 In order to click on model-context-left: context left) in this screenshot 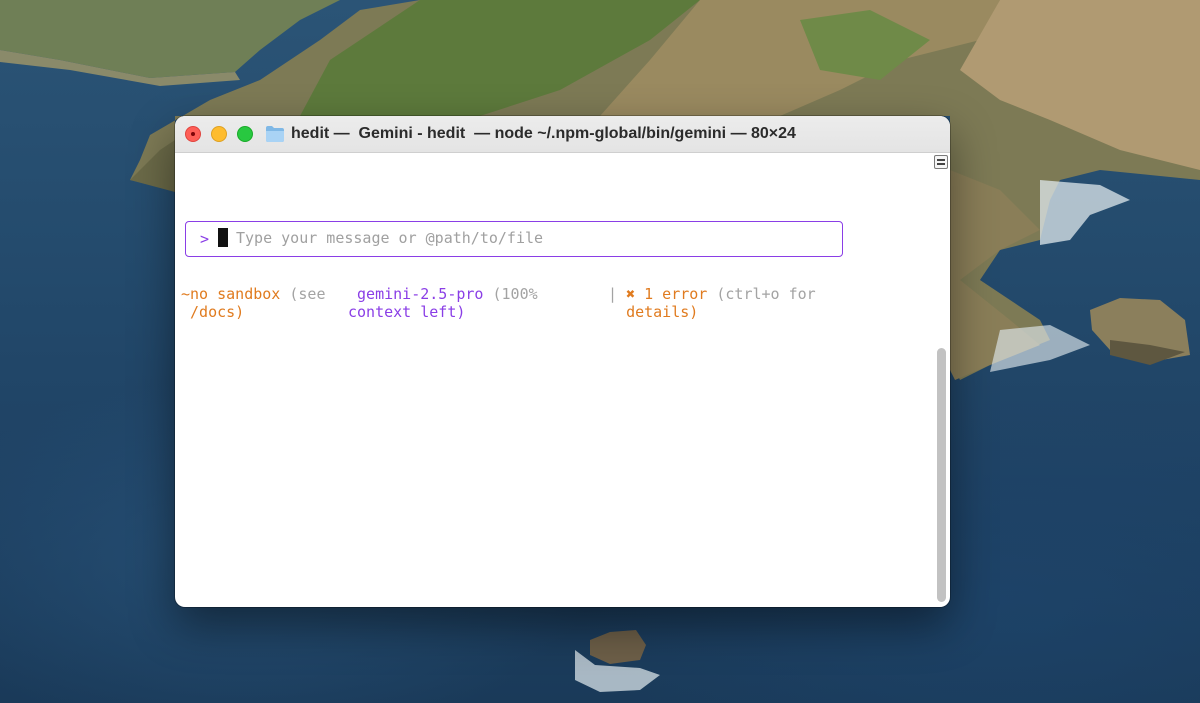, I will do `click(407, 312)`.